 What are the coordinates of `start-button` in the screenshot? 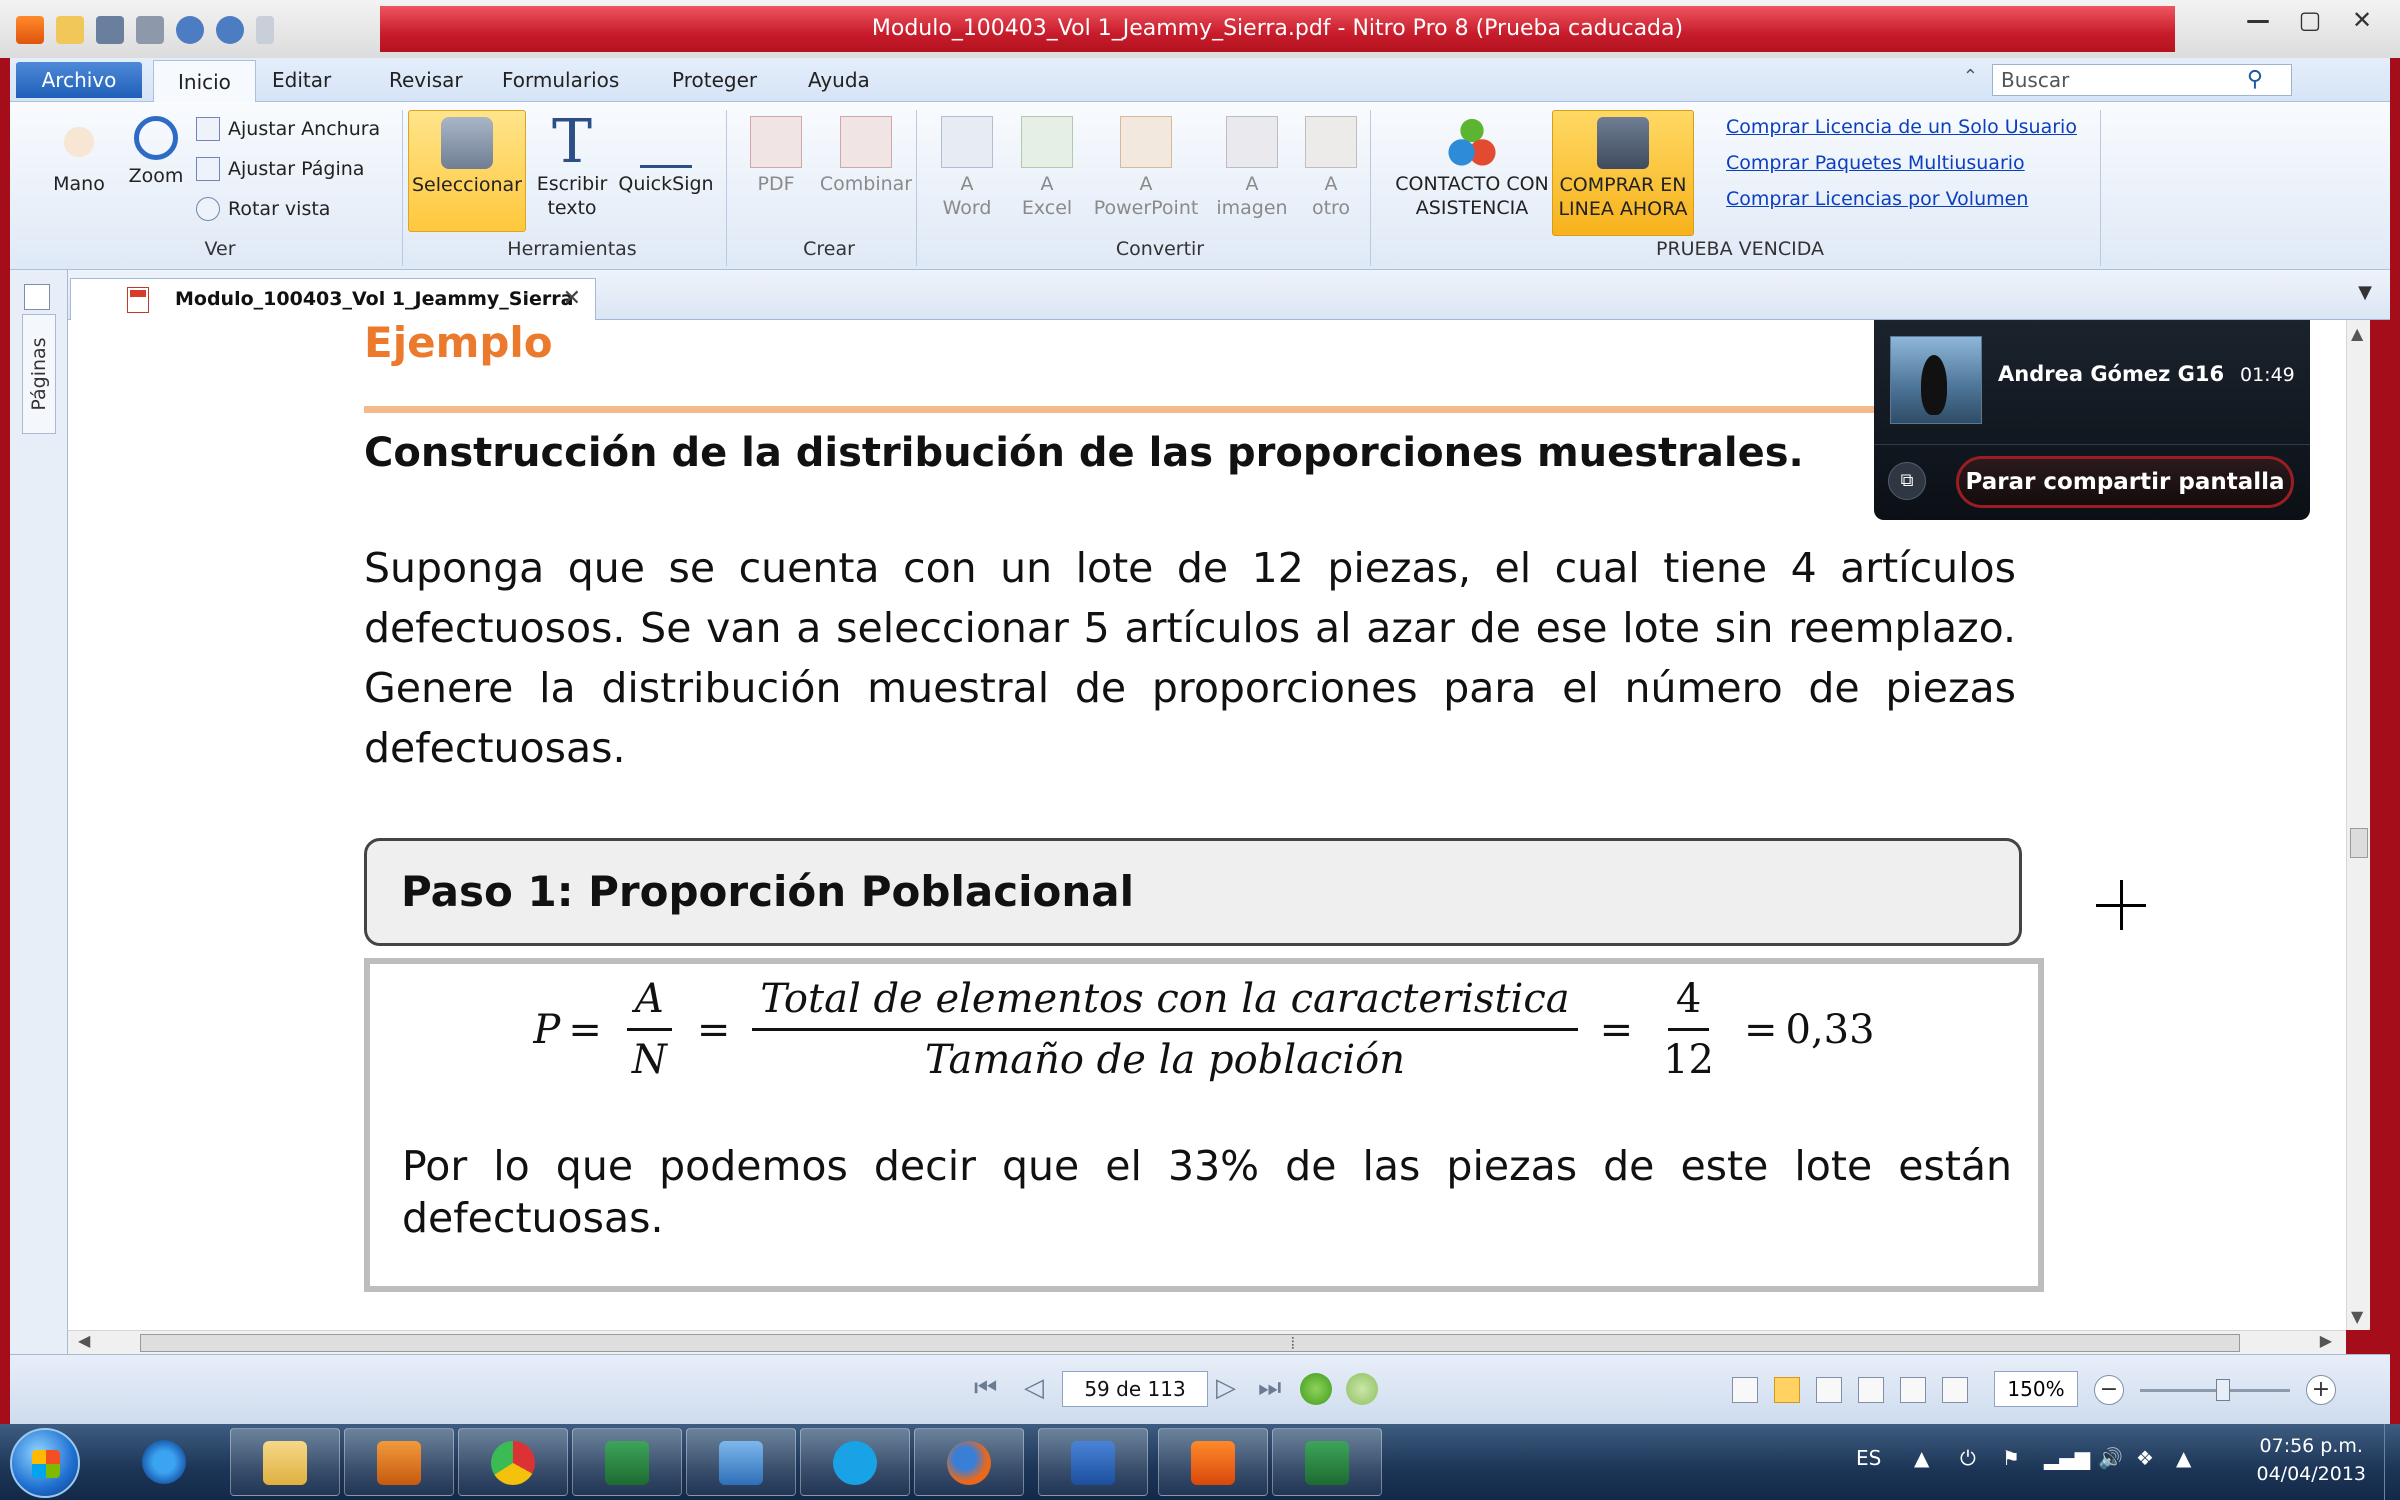 It's located at (45, 1463).